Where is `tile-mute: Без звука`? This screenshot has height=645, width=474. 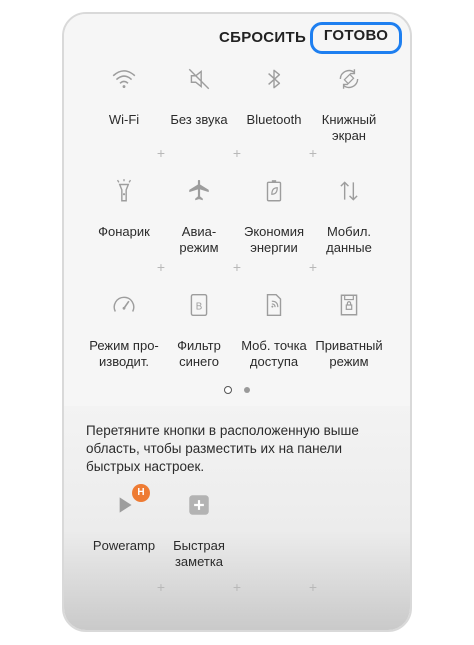
tile-mute: Без звука is located at coordinates (199, 97).